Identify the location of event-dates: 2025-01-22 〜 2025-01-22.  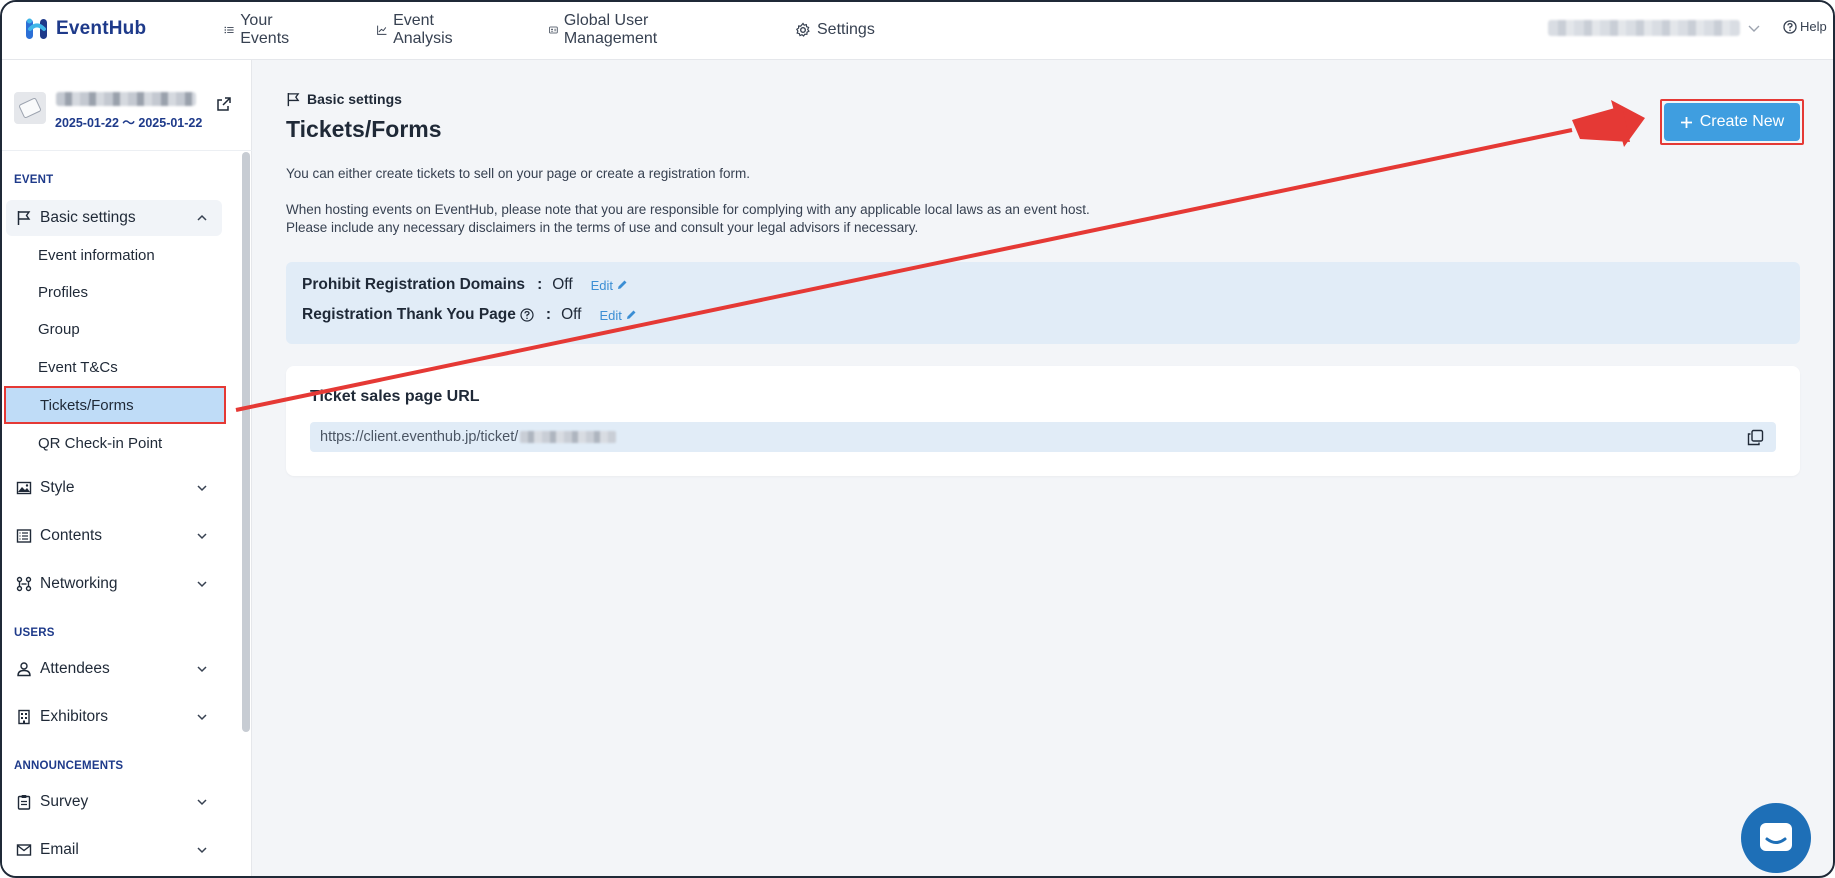
(129, 123).